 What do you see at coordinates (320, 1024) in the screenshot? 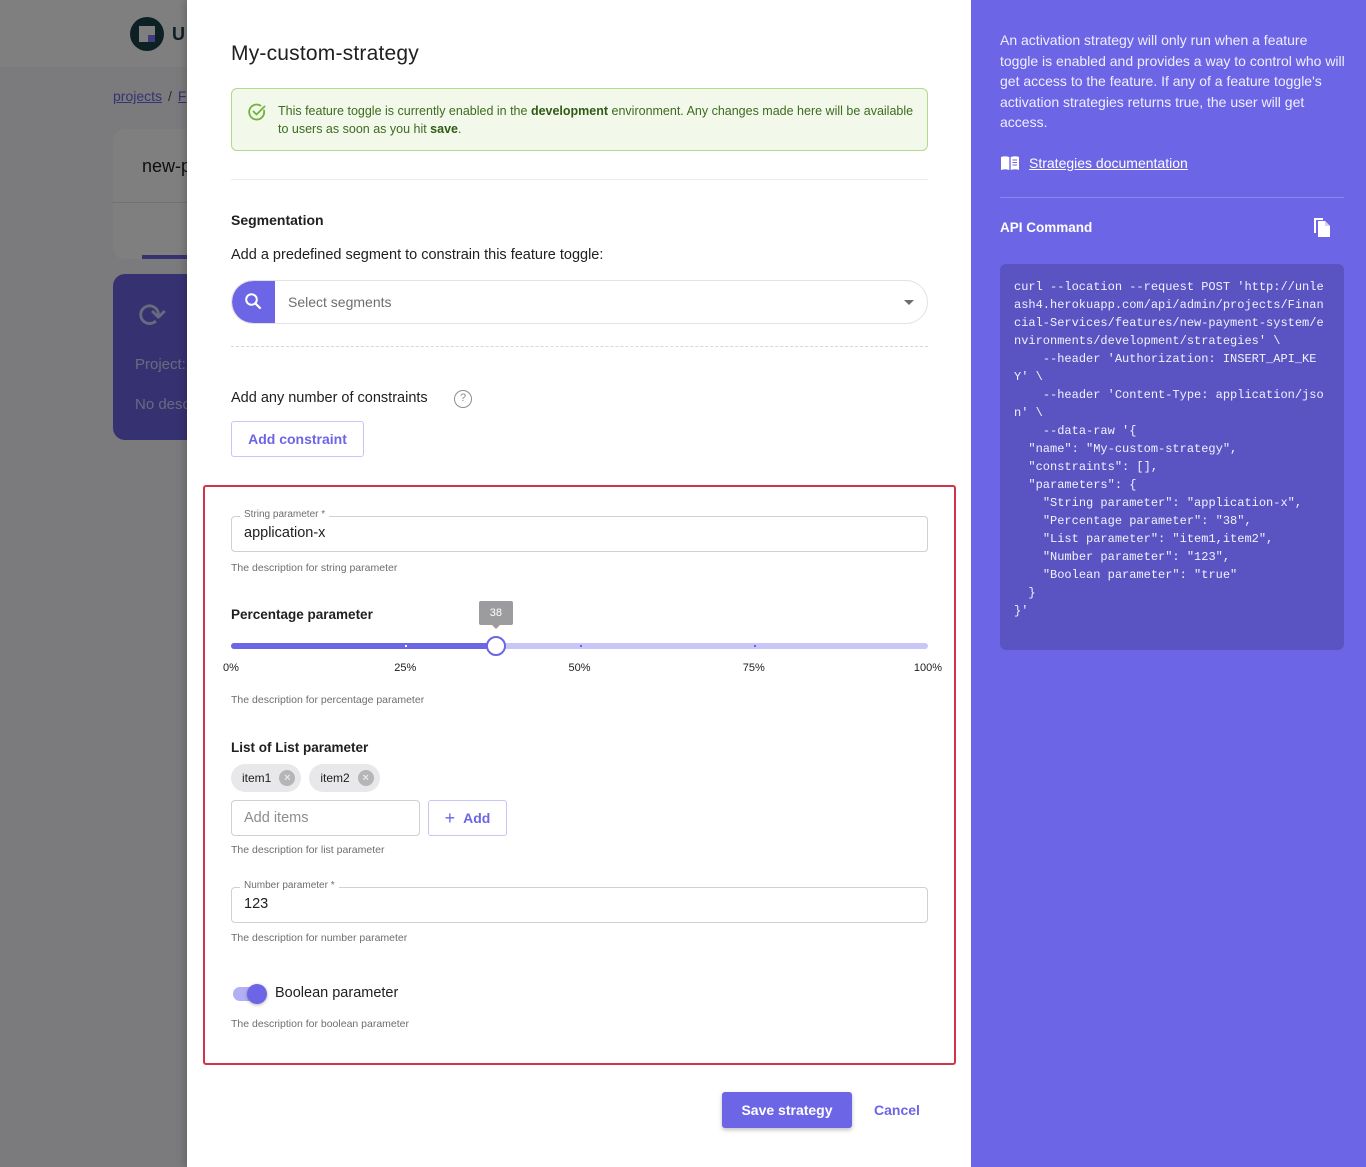
I see `boolean-parameter-description: The description for boolean parameter` at bounding box center [320, 1024].